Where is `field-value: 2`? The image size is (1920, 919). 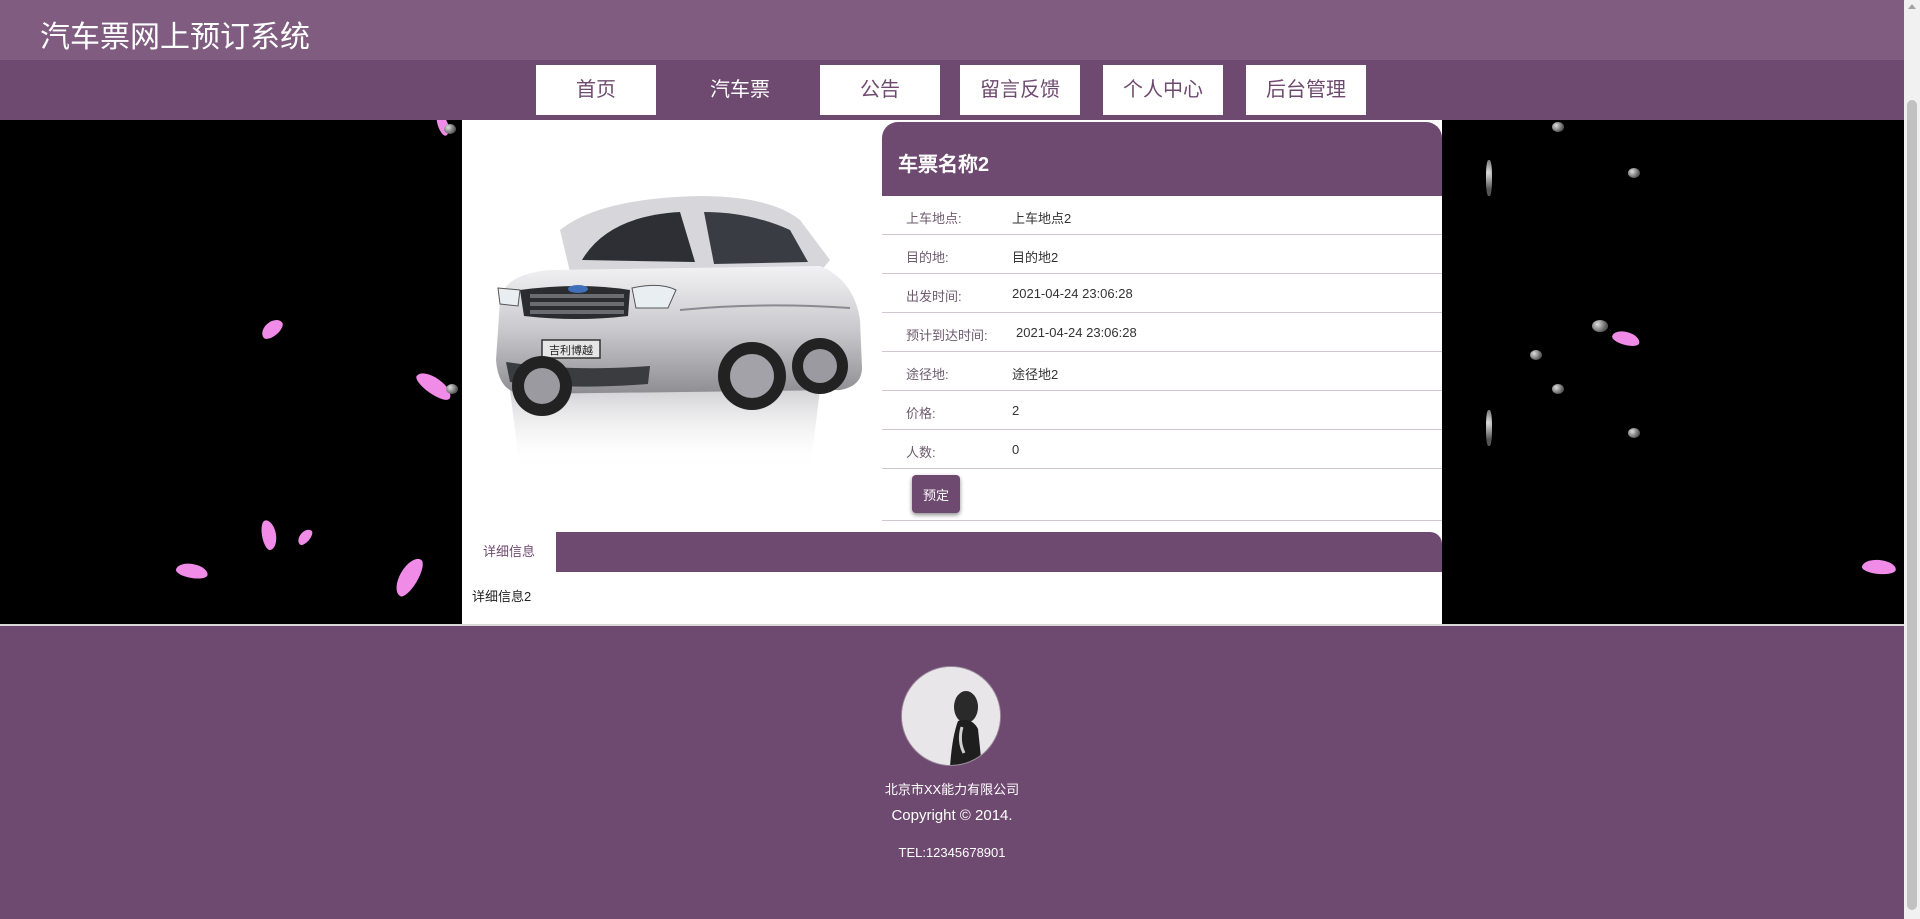 field-value: 2 is located at coordinates (1016, 410).